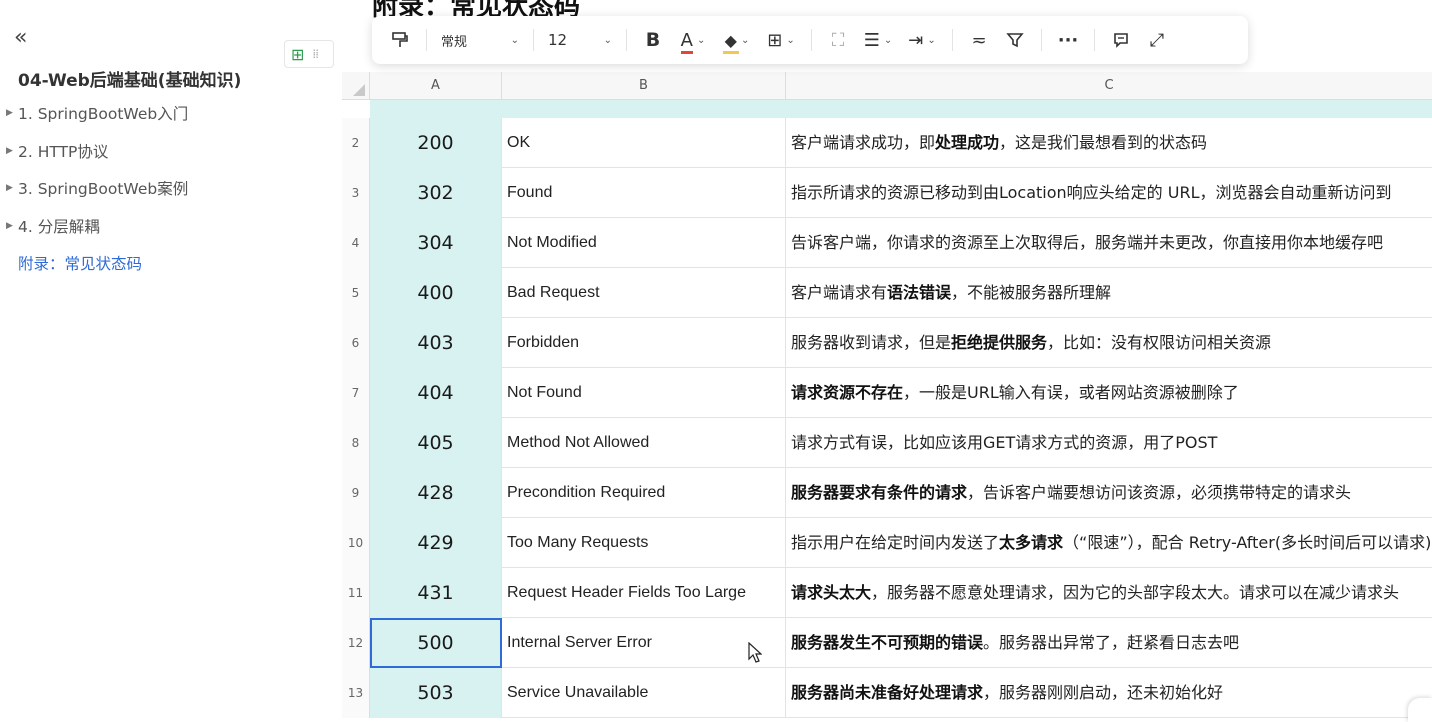 The width and height of the screenshot is (1432, 722). What do you see at coordinates (436, 443) in the screenshot?
I see `status-code-cell: 405` at bounding box center [436, 443].